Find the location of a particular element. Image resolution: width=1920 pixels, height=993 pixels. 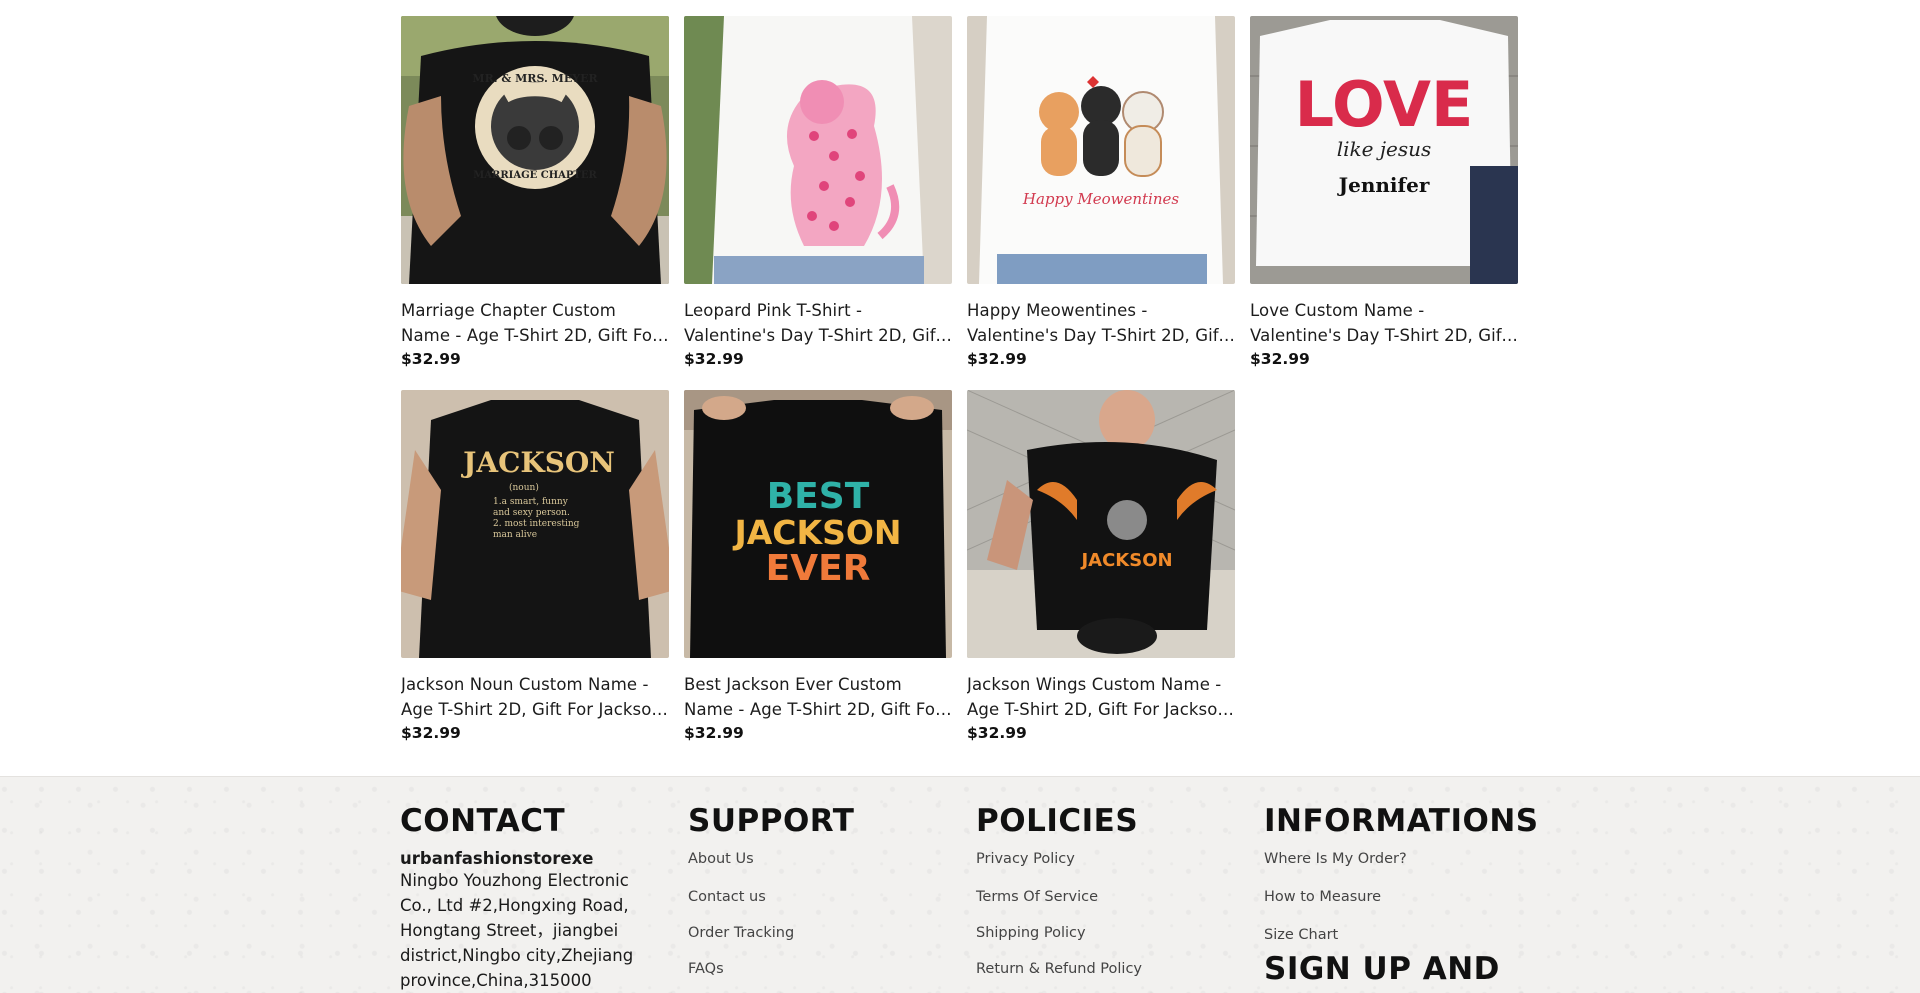

support-heading: SUPPORT is located at coordinates (771, 821).